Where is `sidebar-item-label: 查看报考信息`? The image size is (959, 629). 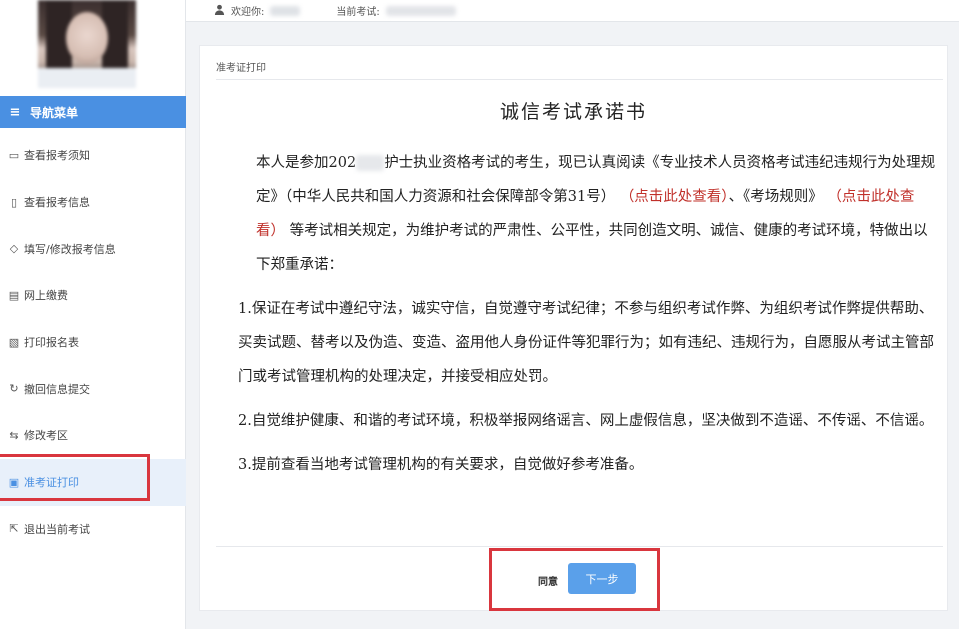 sidebar-item-label: 查看报考信息 is located at coordinates (57, 203).